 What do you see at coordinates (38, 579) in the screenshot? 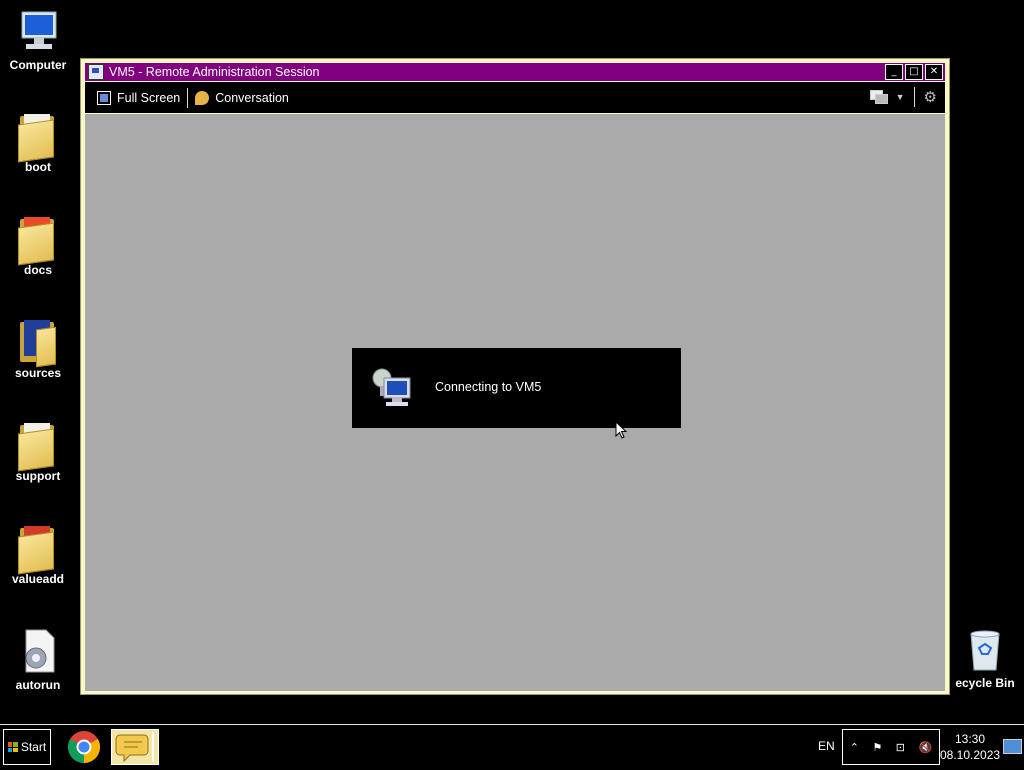
I see `desktop-icon-label: valueadd` at bounding box center [38, 579].